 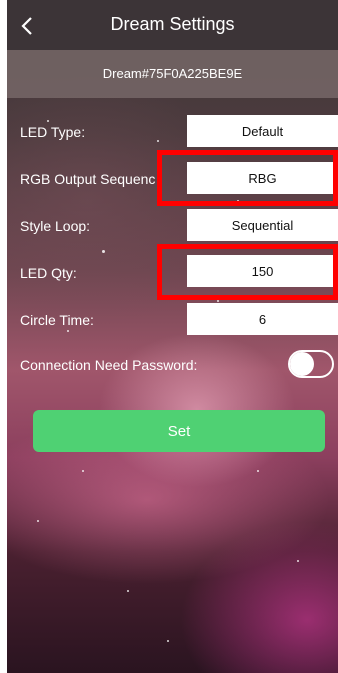 What do you see at coordinates (262, 225) in the screenshot?
I see `style-loop-field: Sequential` at bounding box center [262, 225].